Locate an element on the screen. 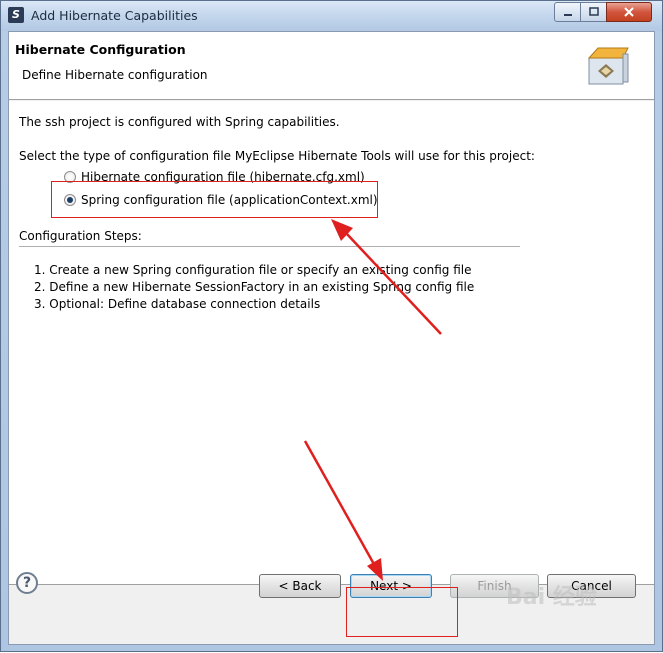 The height and width of the screenshot is (653, 663). annotation-arrows is located at coordinates (372, 400).